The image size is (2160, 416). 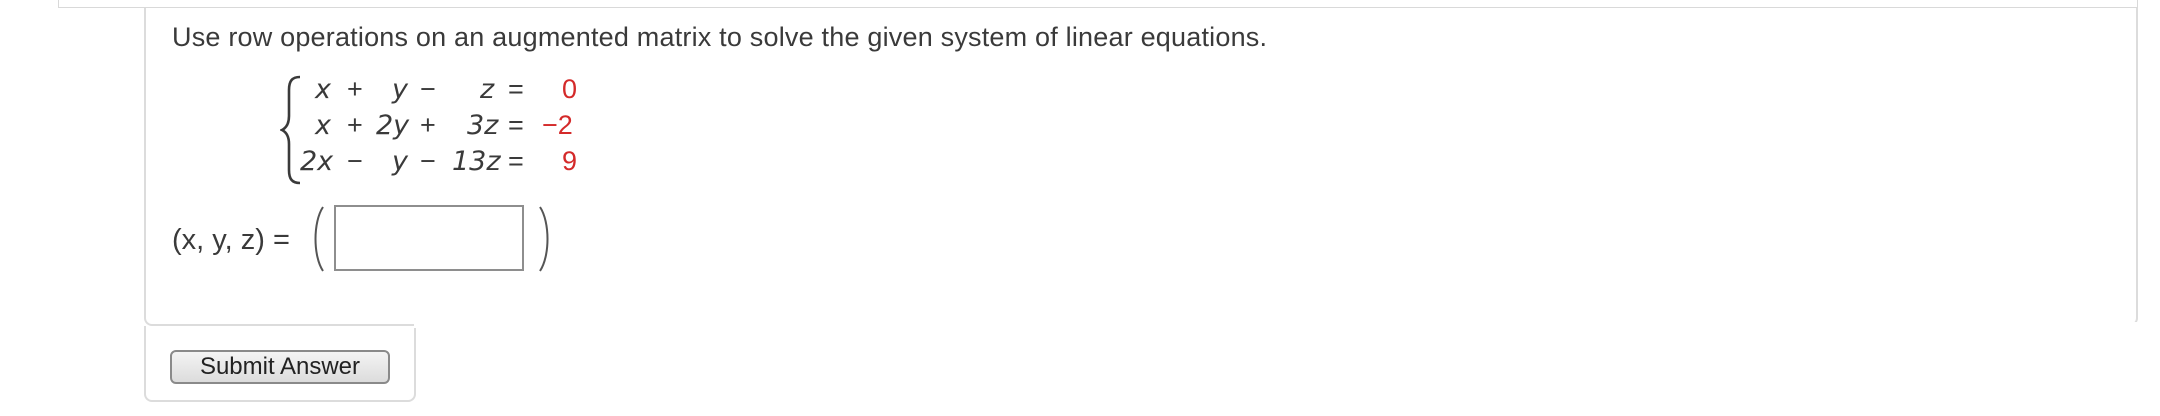 I want to click on term-y: 2y, so click(x=393, y=125).